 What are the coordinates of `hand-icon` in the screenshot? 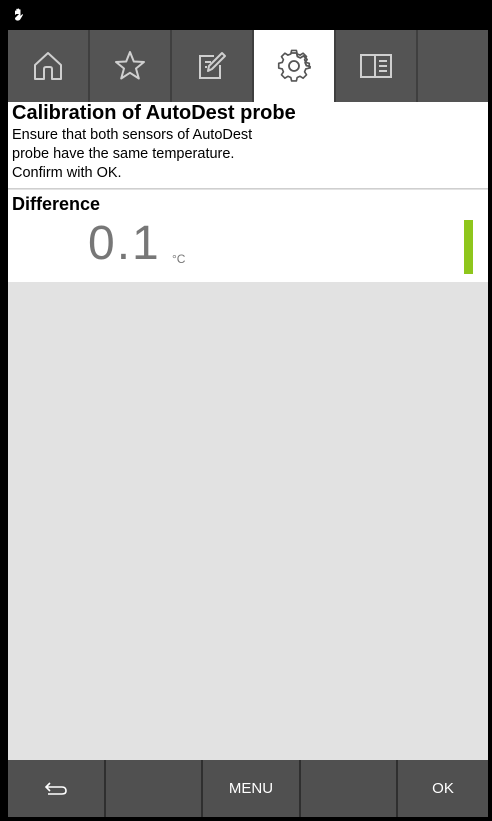 It's located at (19, 14).